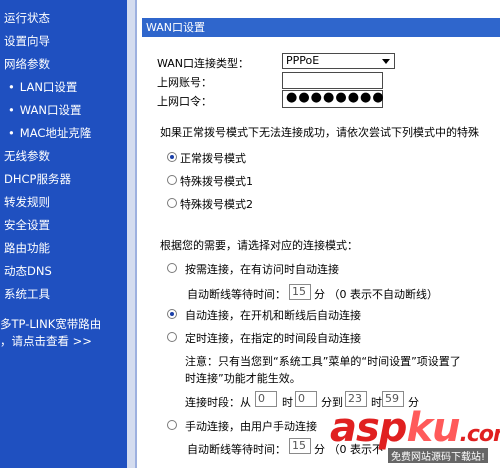 The height and width of the screenshot is (468, 500). What do you see at coordinates (300, 292) in the screenshot?
I see `on-demand-idle-input: 15` at bounding box center [300, 292].